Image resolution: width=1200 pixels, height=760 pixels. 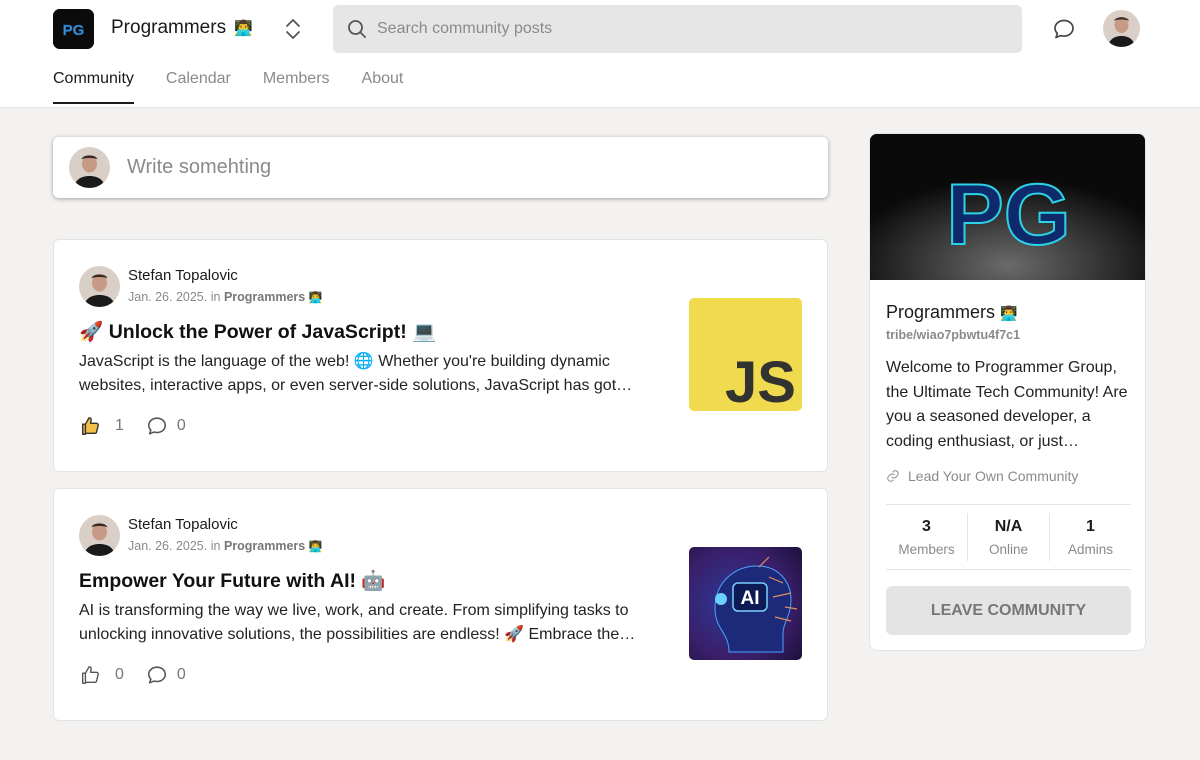 I want to click on search-input, so click(x=677, y=29).